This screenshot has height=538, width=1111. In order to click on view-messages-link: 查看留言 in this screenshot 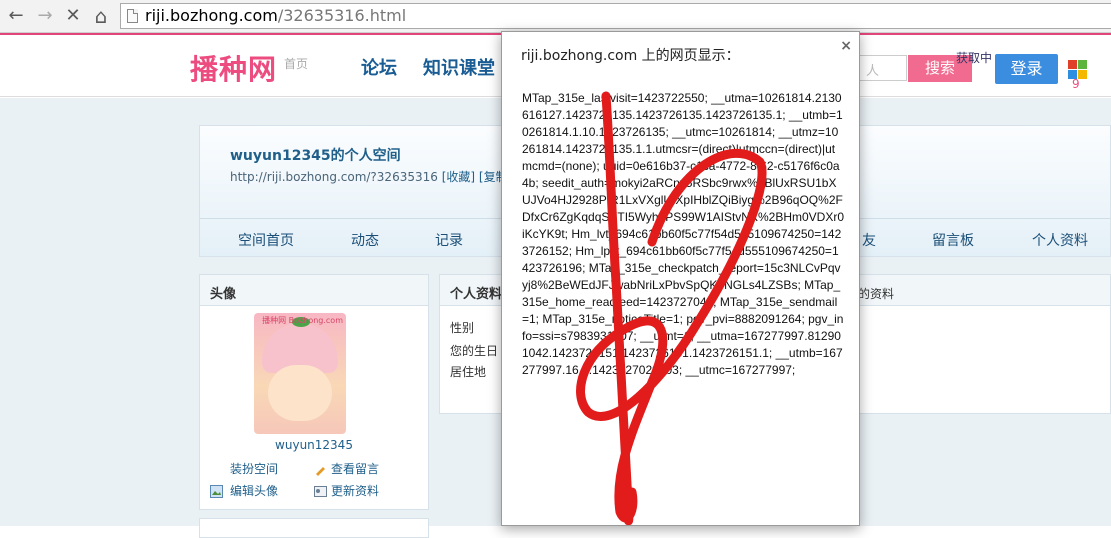, I will do `click(355, 468)`.